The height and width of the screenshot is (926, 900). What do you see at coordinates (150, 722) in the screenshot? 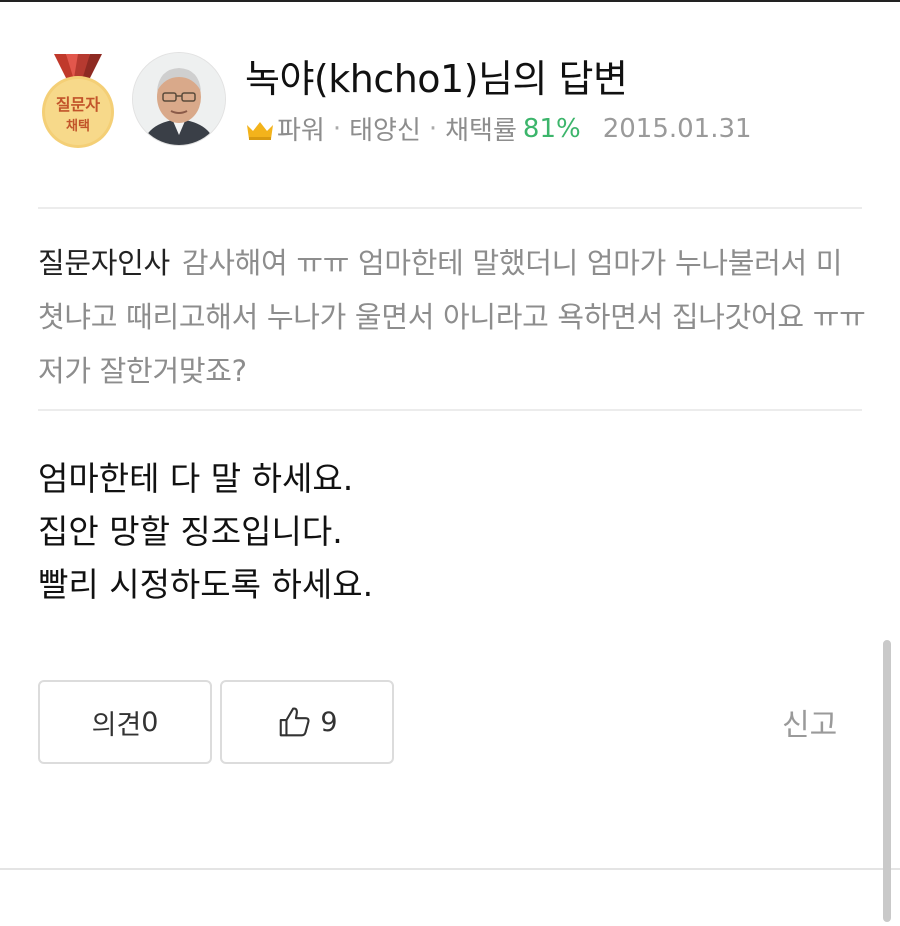
I see `comment-count: 0` at bounding box center [150, 722].